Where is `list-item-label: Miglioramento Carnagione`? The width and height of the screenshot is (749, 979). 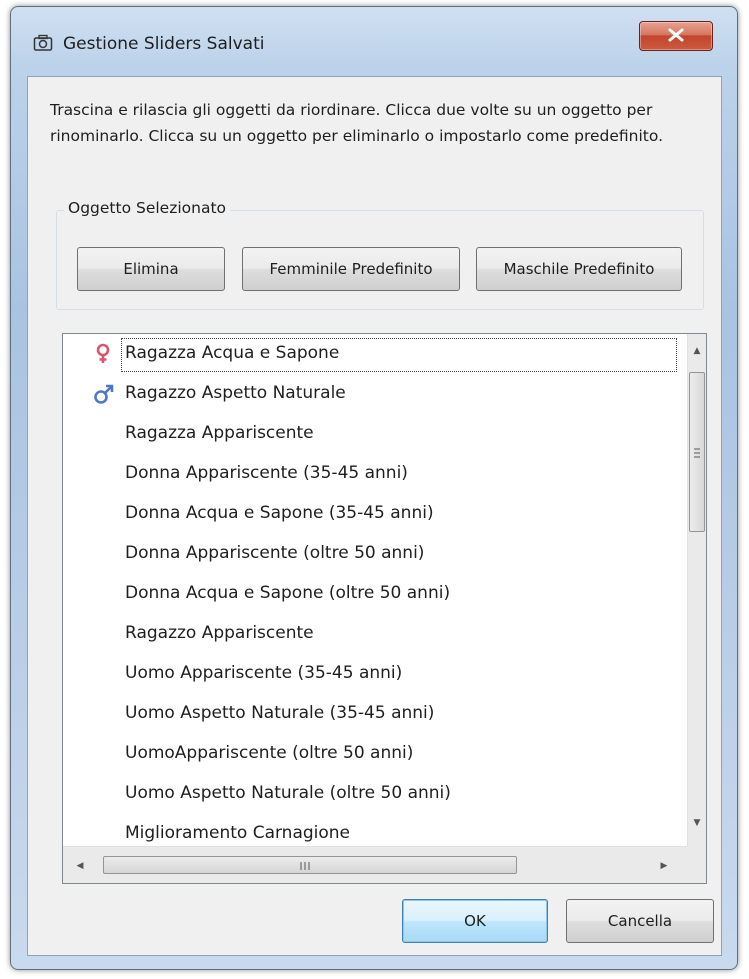 list-item-label: Miglioramento Carnagione is located at coordinates (238, 833).